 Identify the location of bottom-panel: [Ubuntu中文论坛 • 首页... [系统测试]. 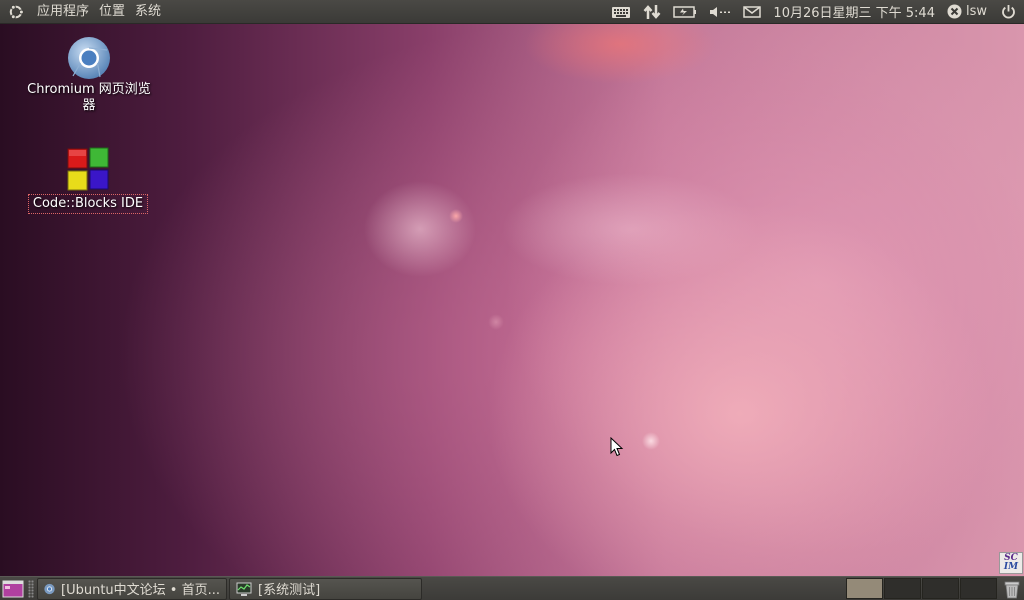
(512, 588).